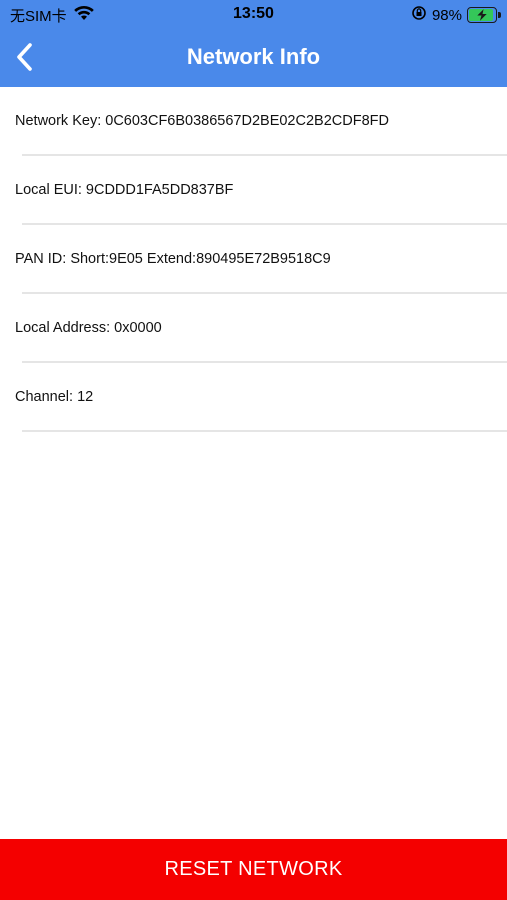 This screenshot has height=900, width=507. I want to click on status-right: 98%, so click(456, 15).